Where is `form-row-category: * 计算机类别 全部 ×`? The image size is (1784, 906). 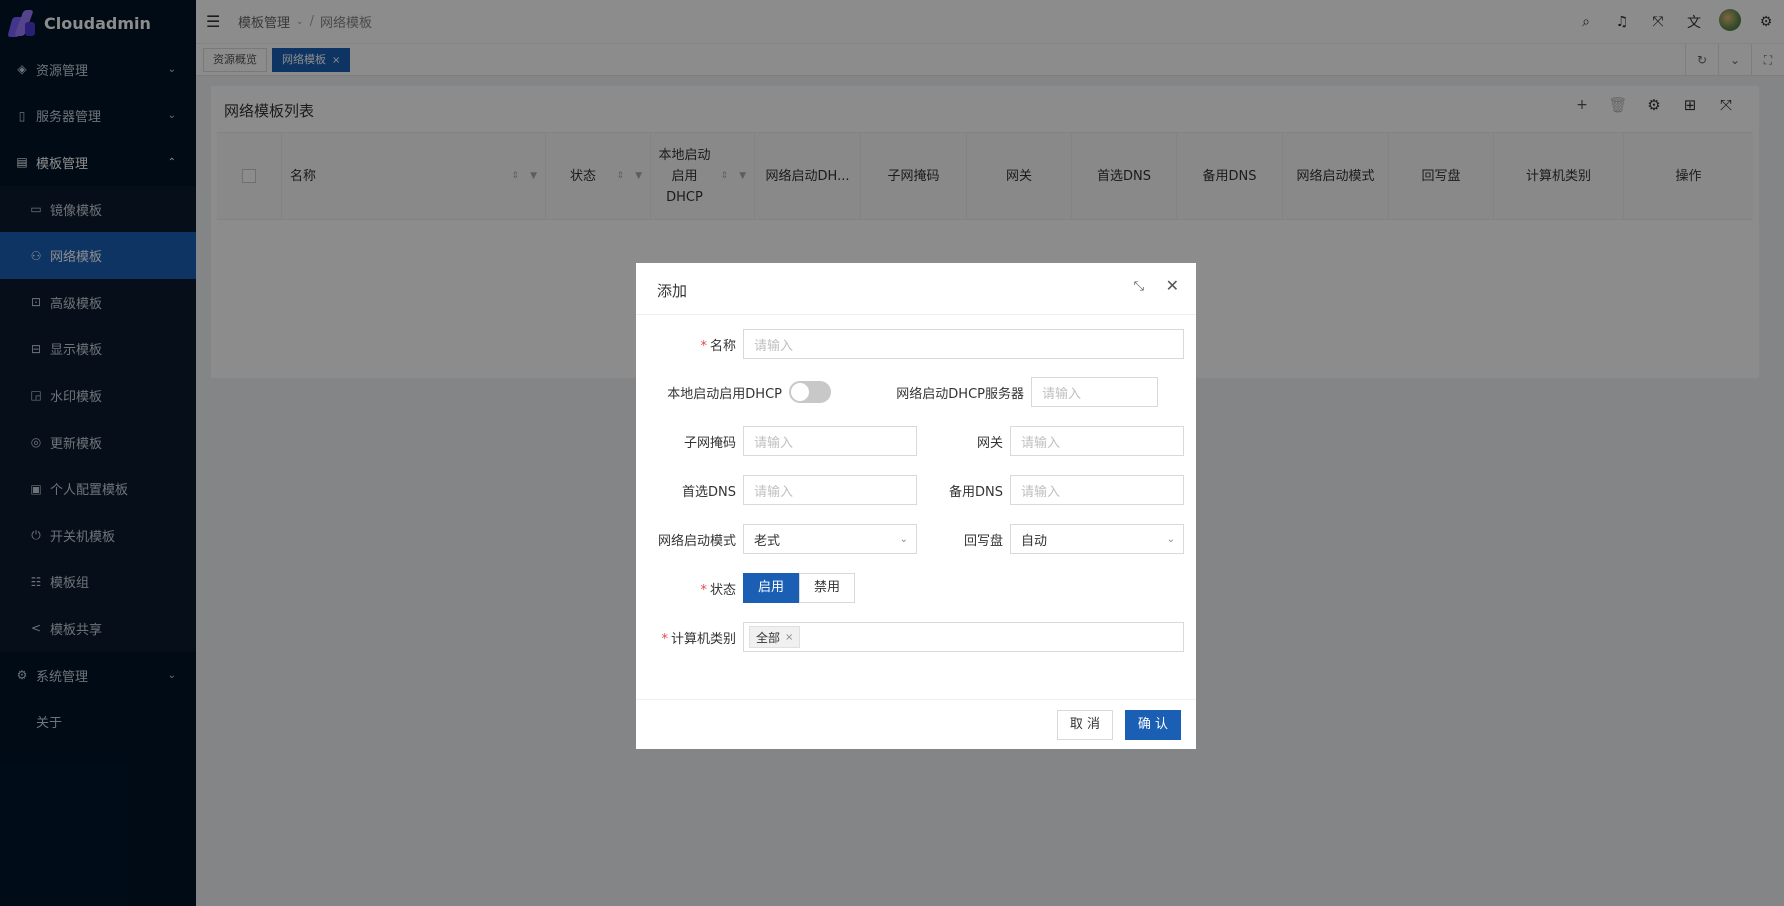
form-row-category: * 计算机类别 全部 × is located at coordinates (910, 637).